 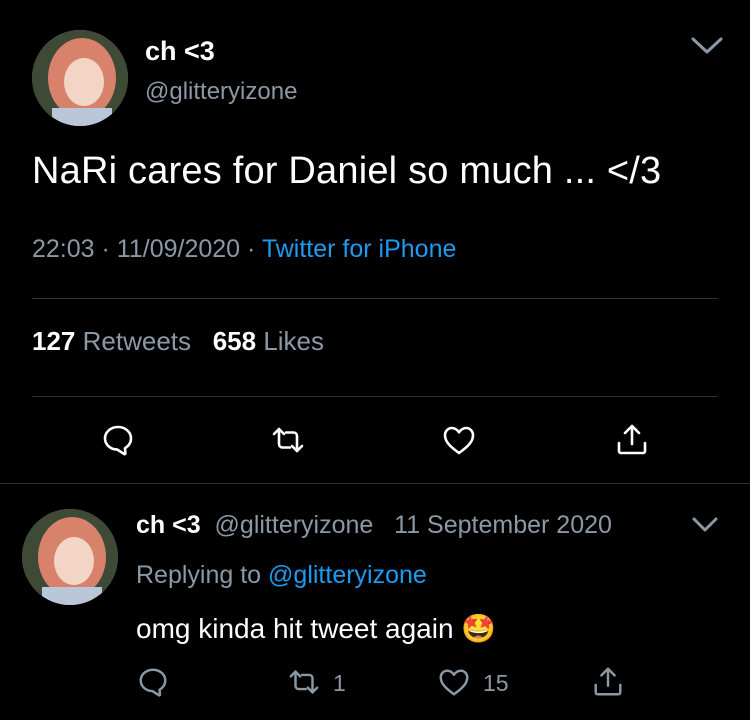 What do you see at coordinates (503, 525) in the screenshot?
I see `reply-date: 11 September 2020` at bounding box center [503, 525].